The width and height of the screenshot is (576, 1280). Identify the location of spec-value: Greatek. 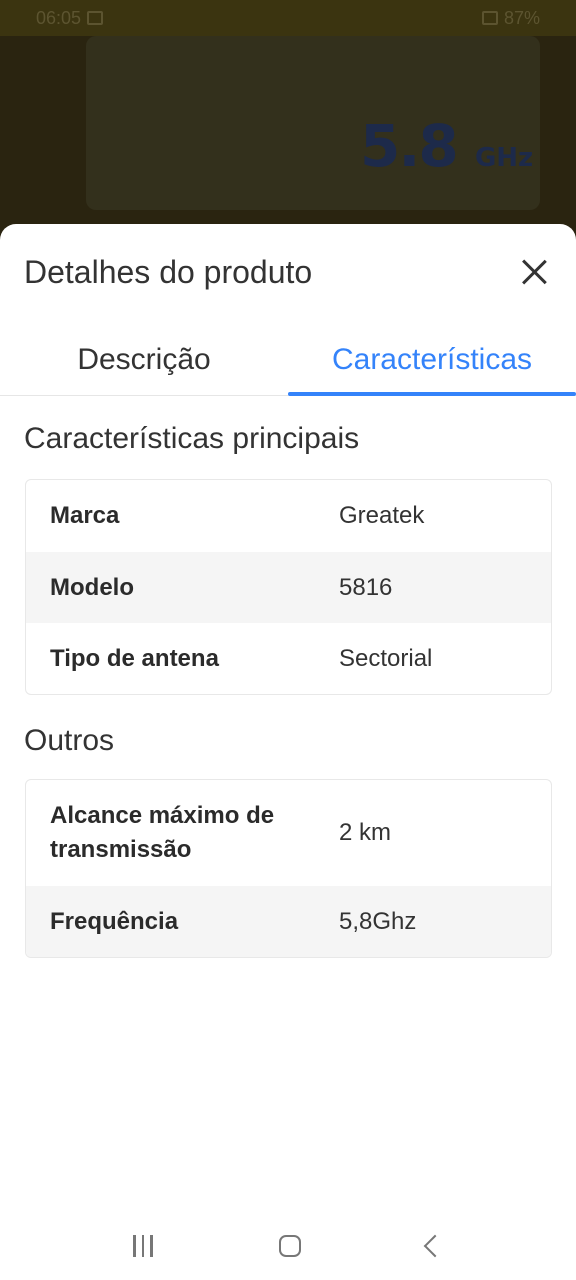
(382, 515).